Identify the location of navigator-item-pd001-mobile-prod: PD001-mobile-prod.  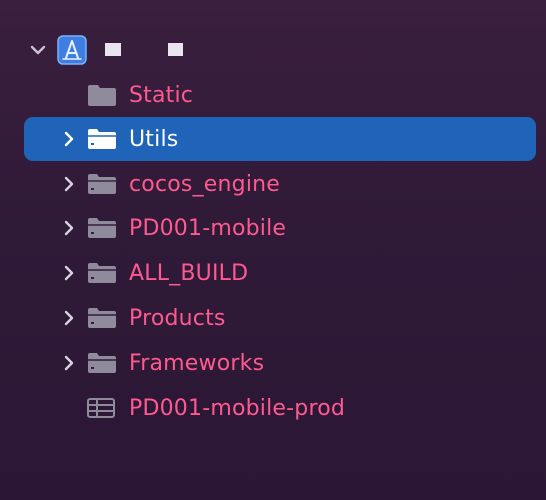
(280, 408).